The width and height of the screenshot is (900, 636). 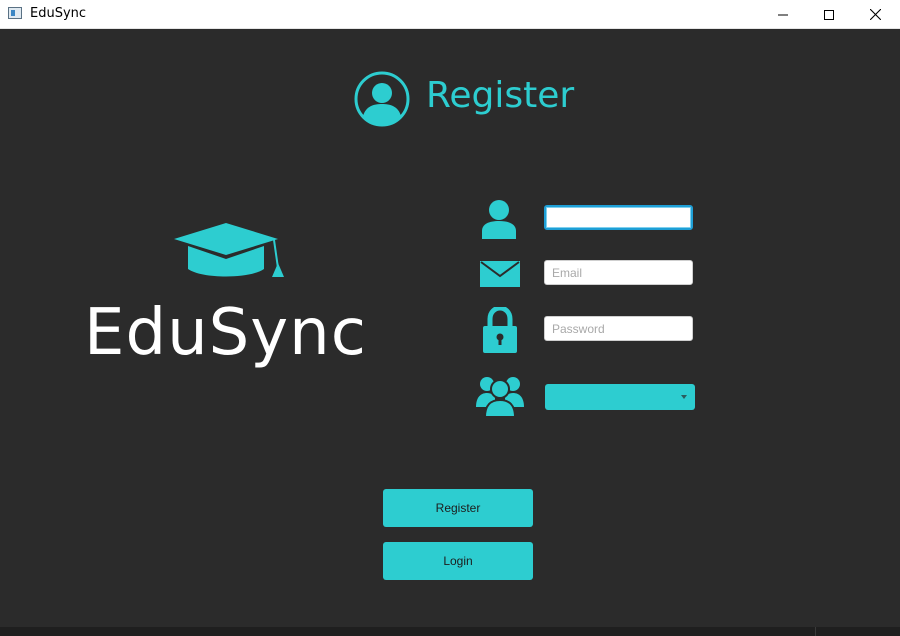 What do you see at coordinates (229, 250) in the screenshot?
I see `graduation-cap-icon` at bounding box center [229, 250].